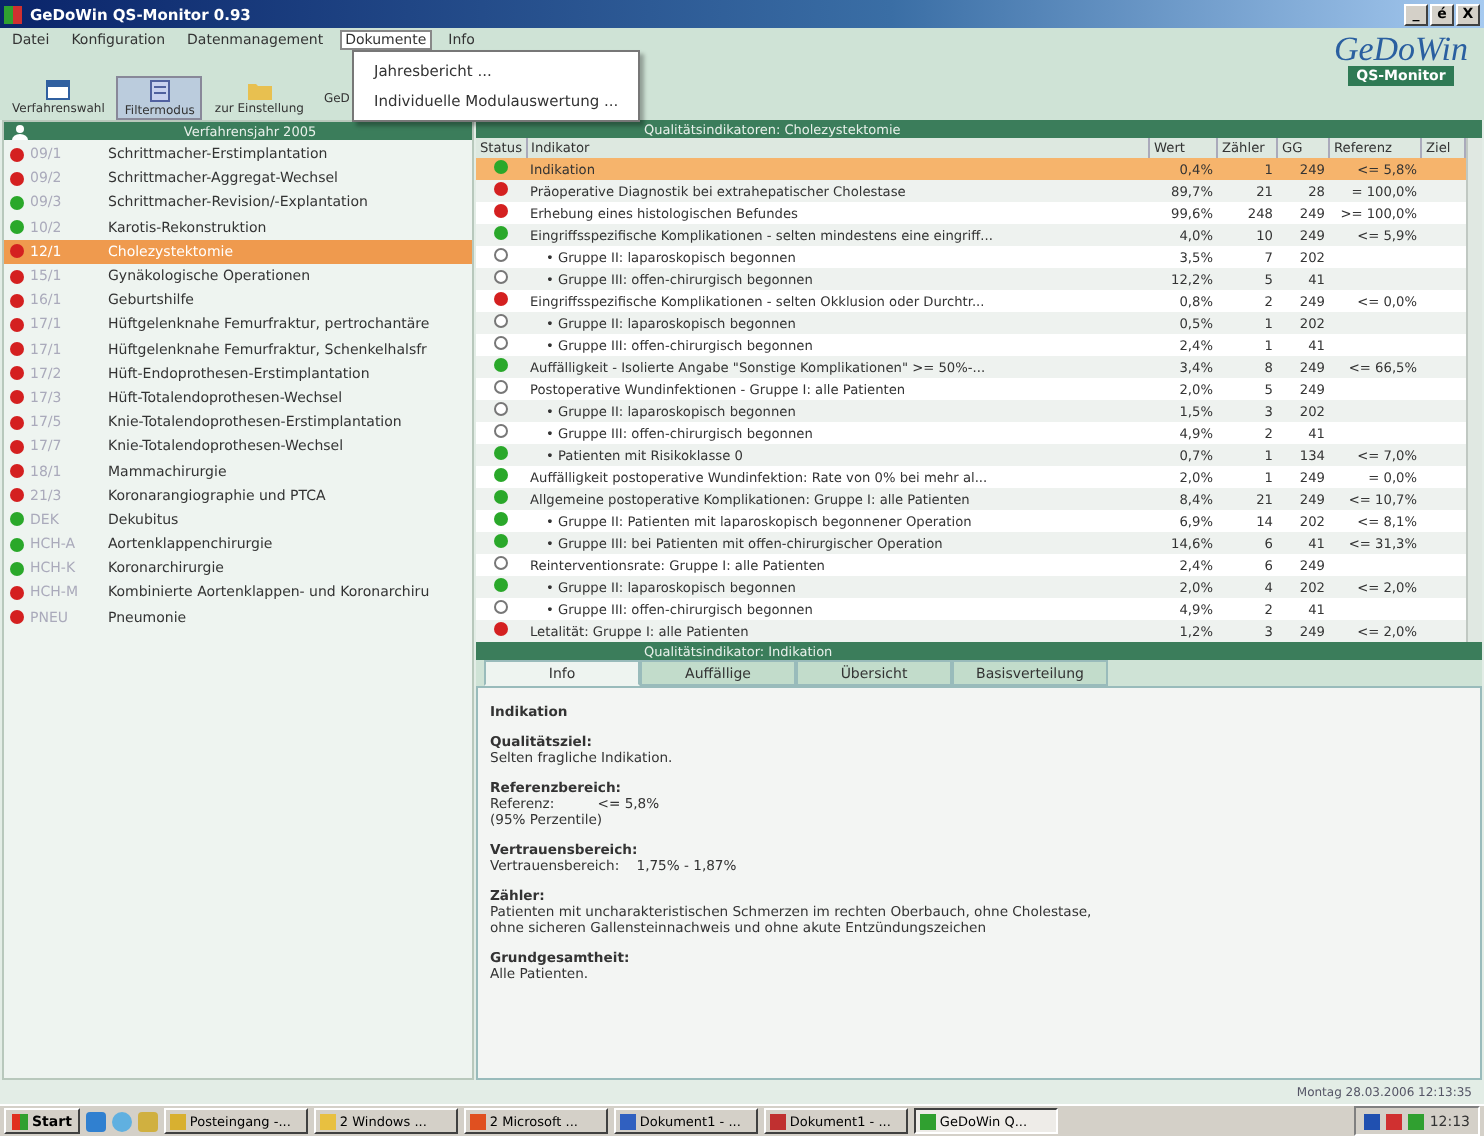 This screenshot has width=1484, height=1136. Describe the element at coordinates (159, 90) in the screenshot. I see `document-icon` at that location.